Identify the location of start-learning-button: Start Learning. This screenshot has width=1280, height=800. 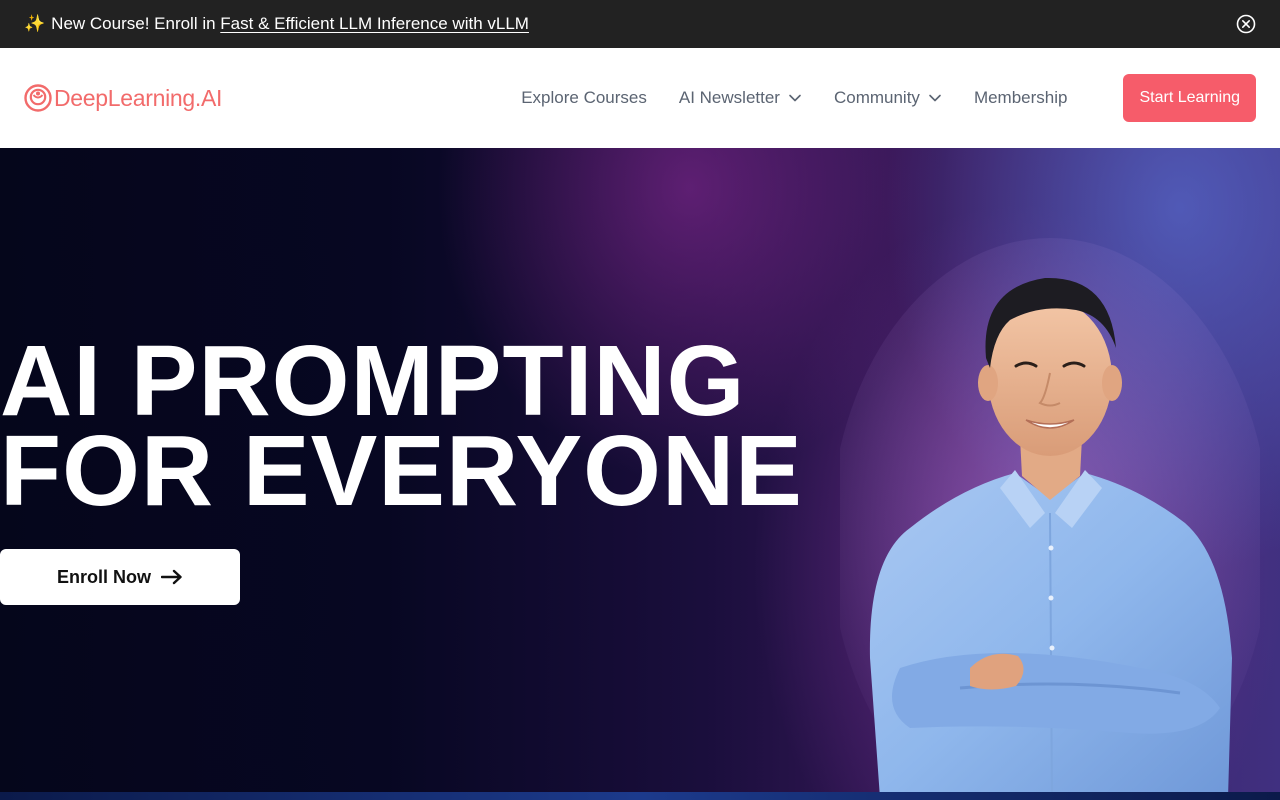
(1189, 98).